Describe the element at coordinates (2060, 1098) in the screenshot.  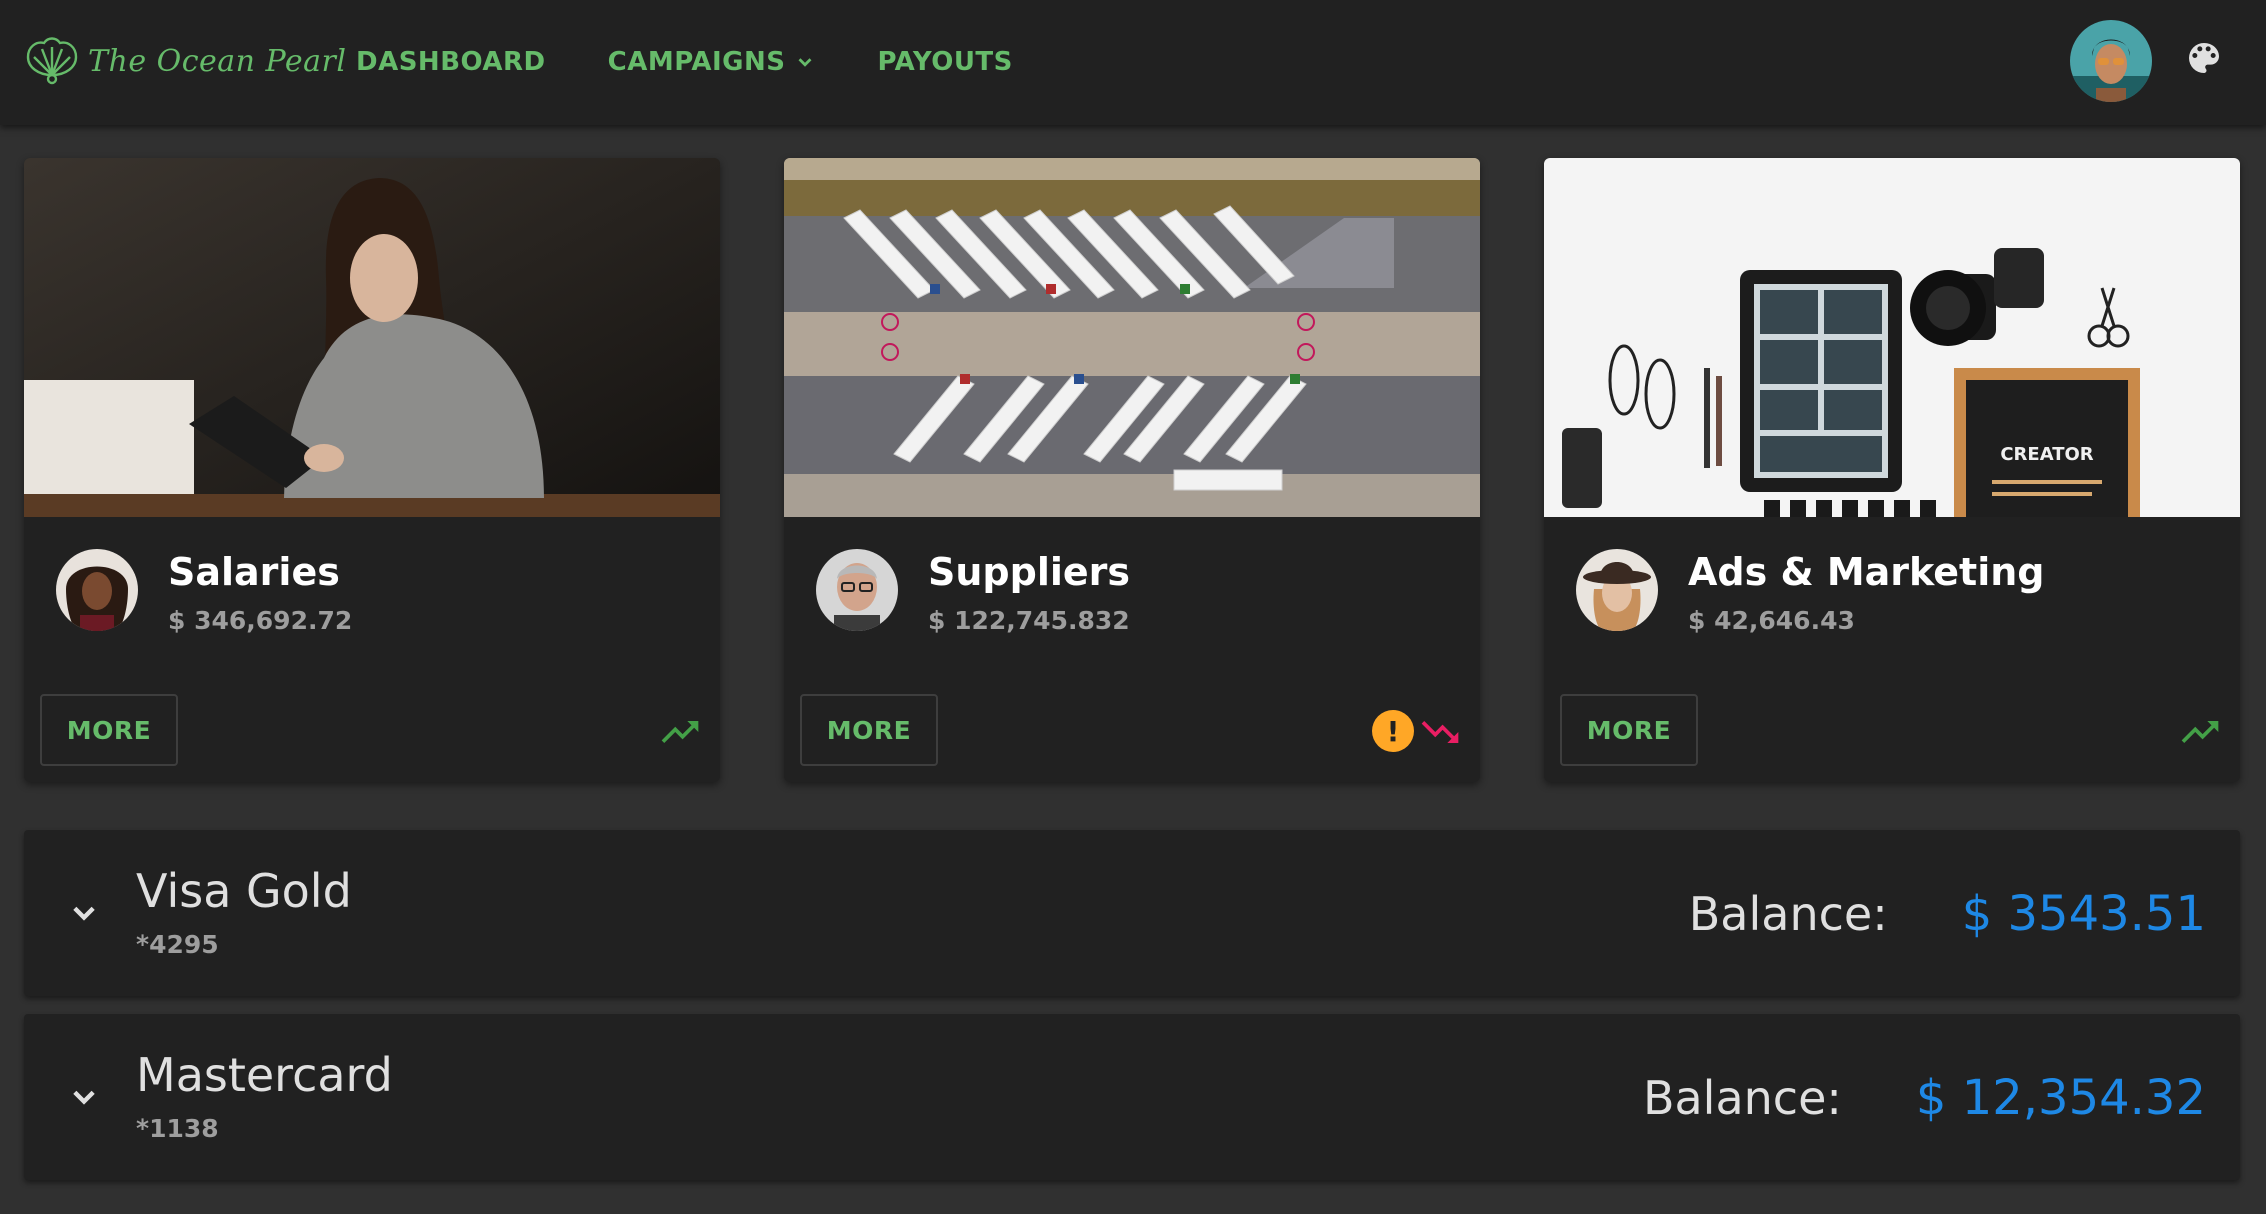
I see `balance-value: $ 12,354.32` at that location.